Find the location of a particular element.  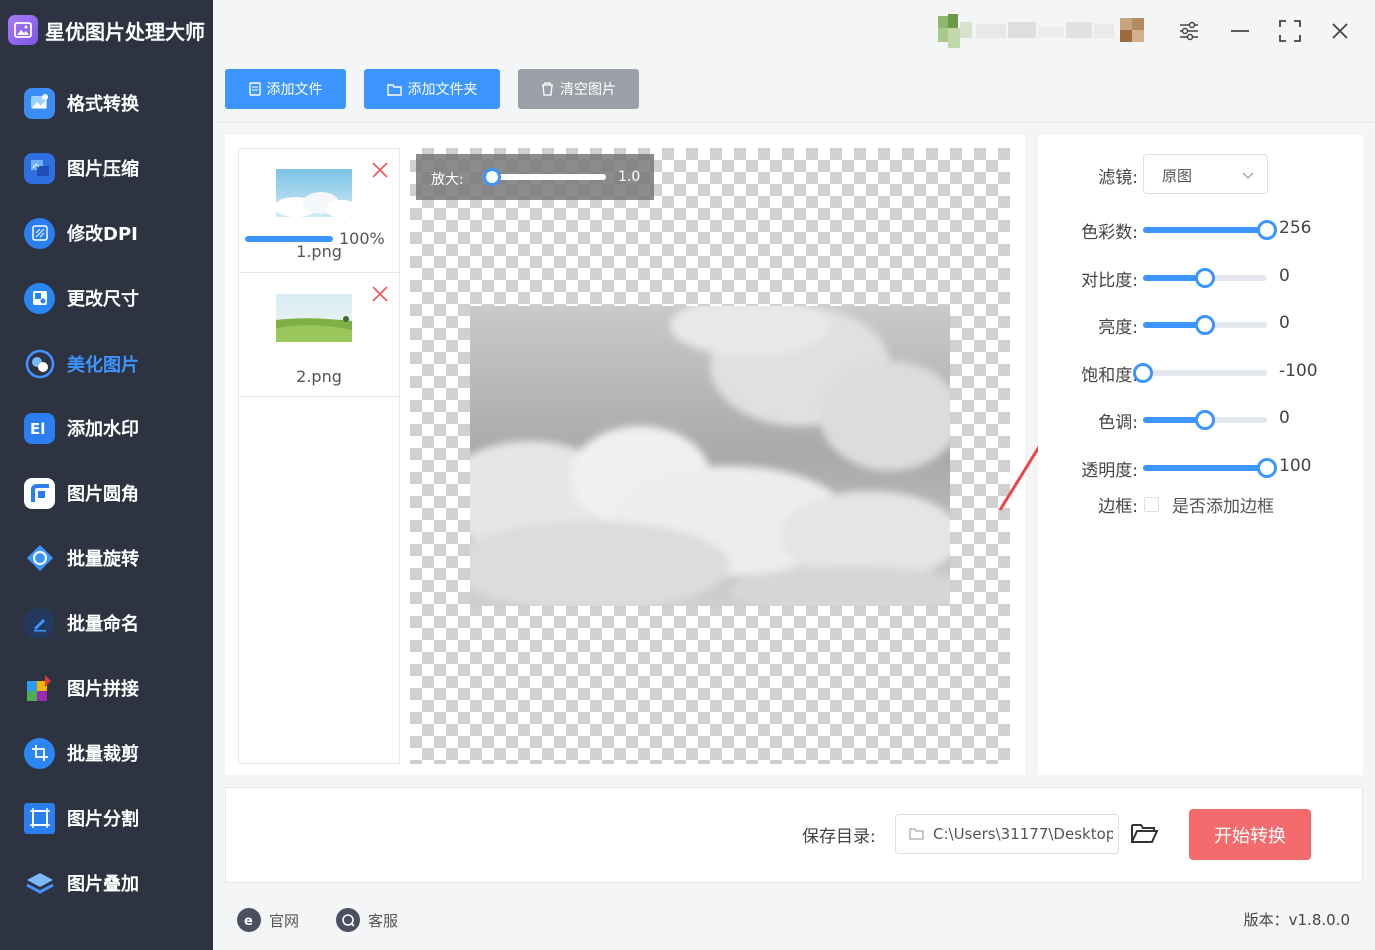

sidebar-item-puzzle: 图片拼接 is located at coordinates (81, 688).